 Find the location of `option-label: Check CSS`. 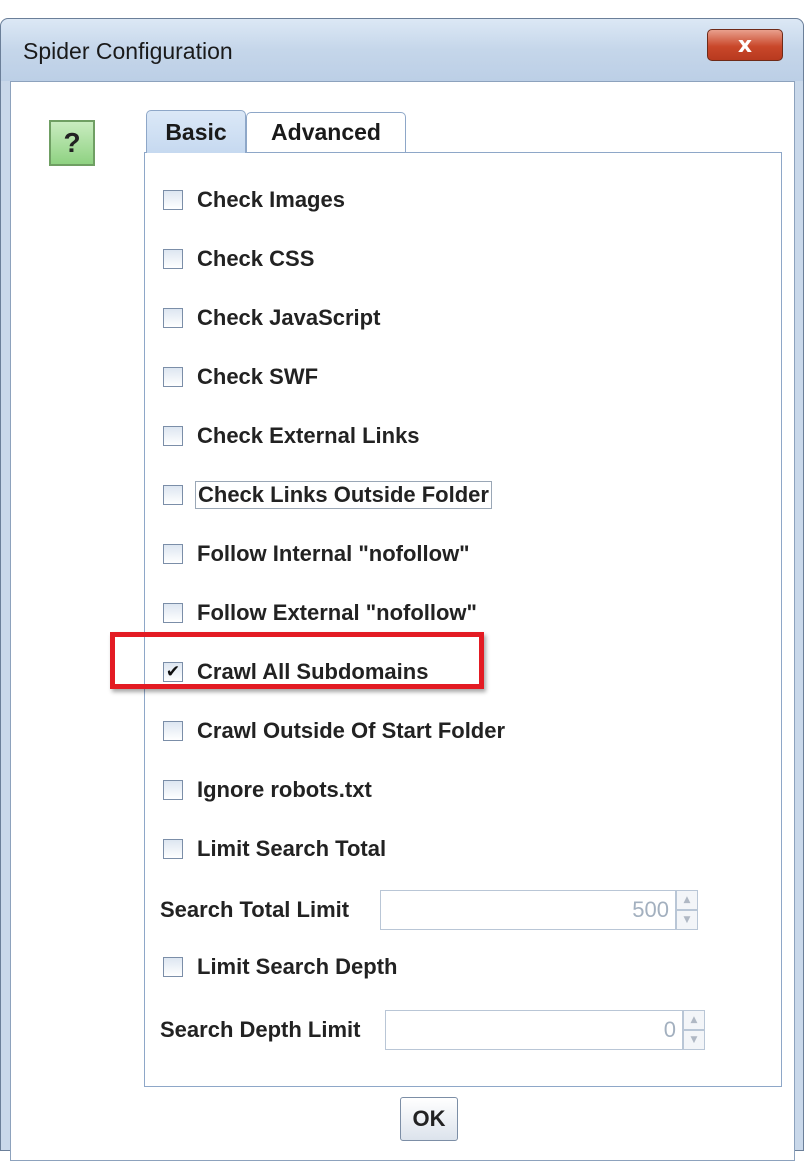

option-label: Check CSS is located at coordinates (256, 258).